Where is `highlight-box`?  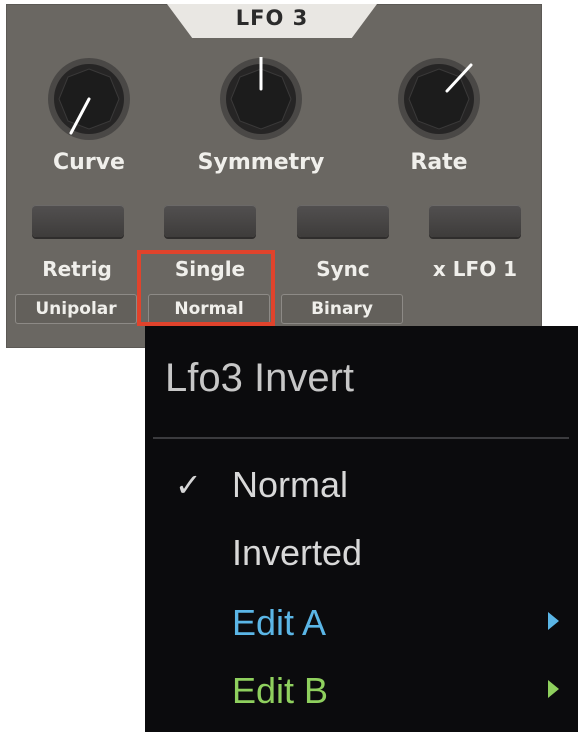
highlight-box is located at coordinates (206, 288).